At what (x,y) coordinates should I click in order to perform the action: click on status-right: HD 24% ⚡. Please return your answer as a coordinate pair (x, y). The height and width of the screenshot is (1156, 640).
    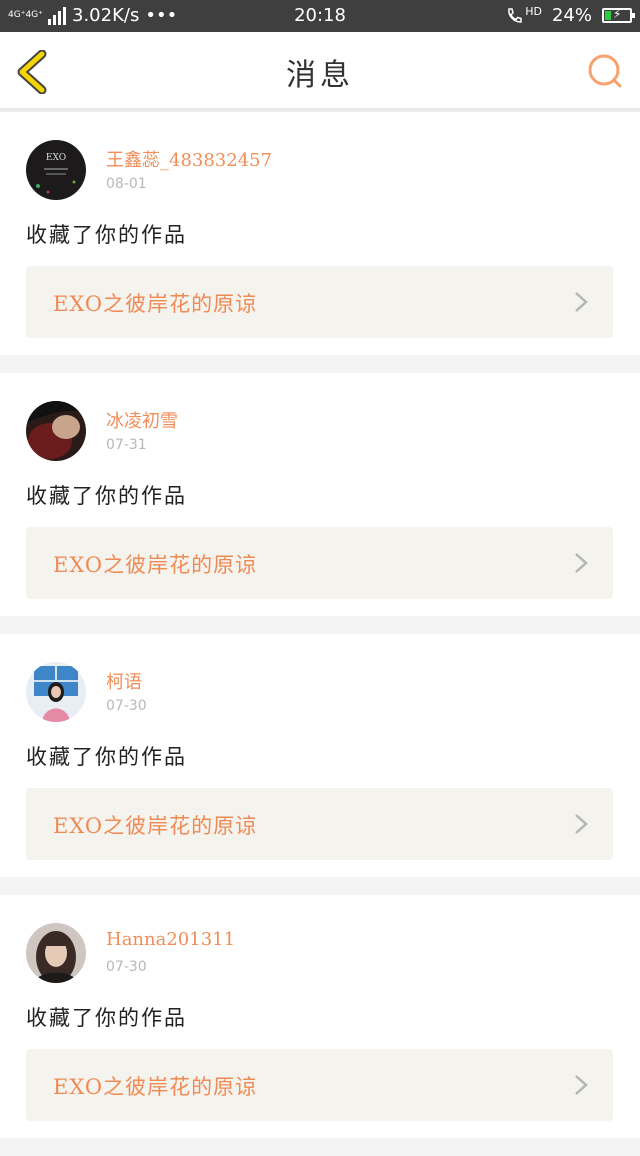
    Looking at the image, I should click on (570, 15).